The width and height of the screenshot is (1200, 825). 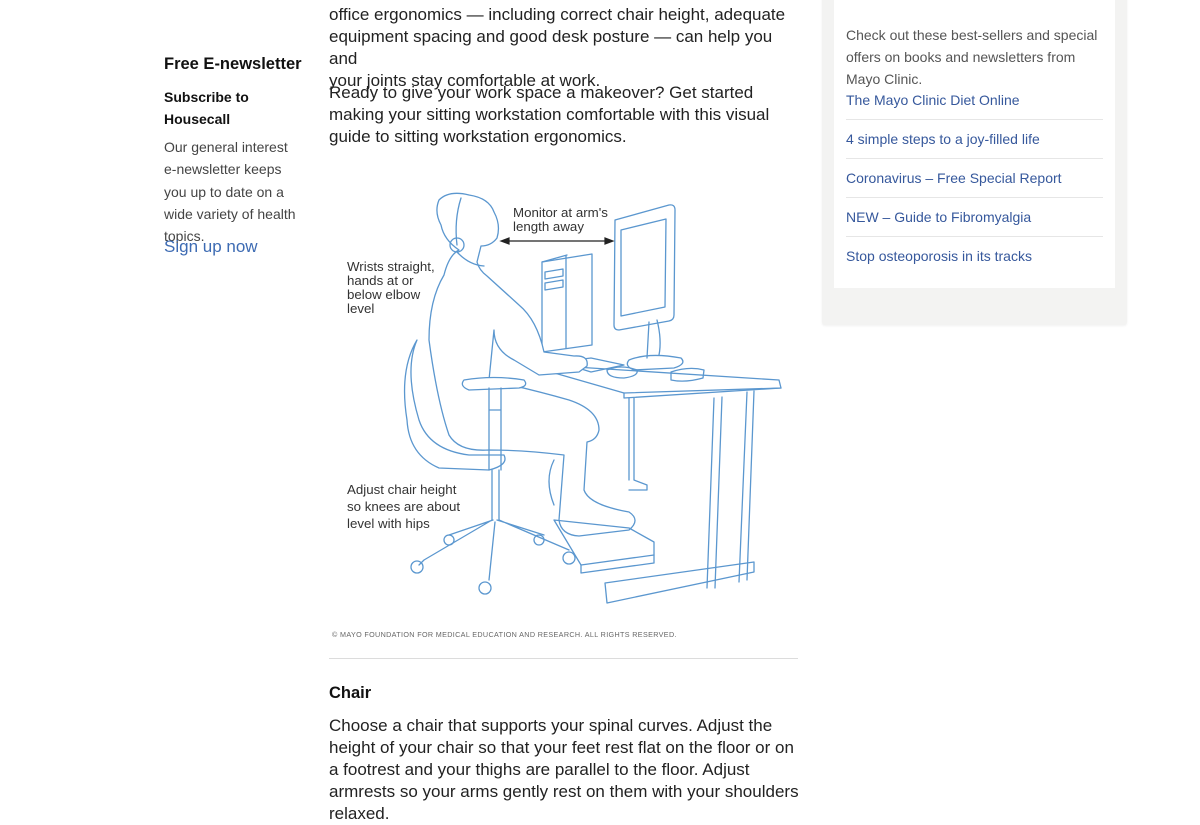 I want to click on section-divider, so click(x=563, y=658).